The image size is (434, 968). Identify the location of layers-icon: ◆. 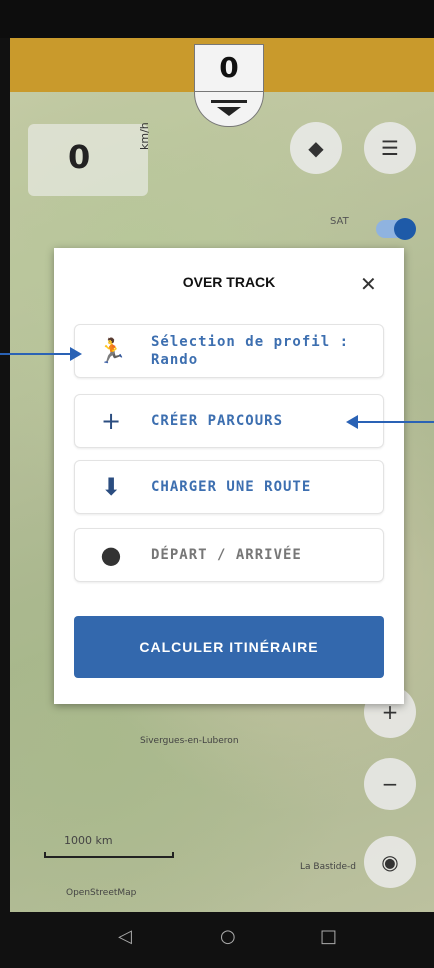
(316, 148).